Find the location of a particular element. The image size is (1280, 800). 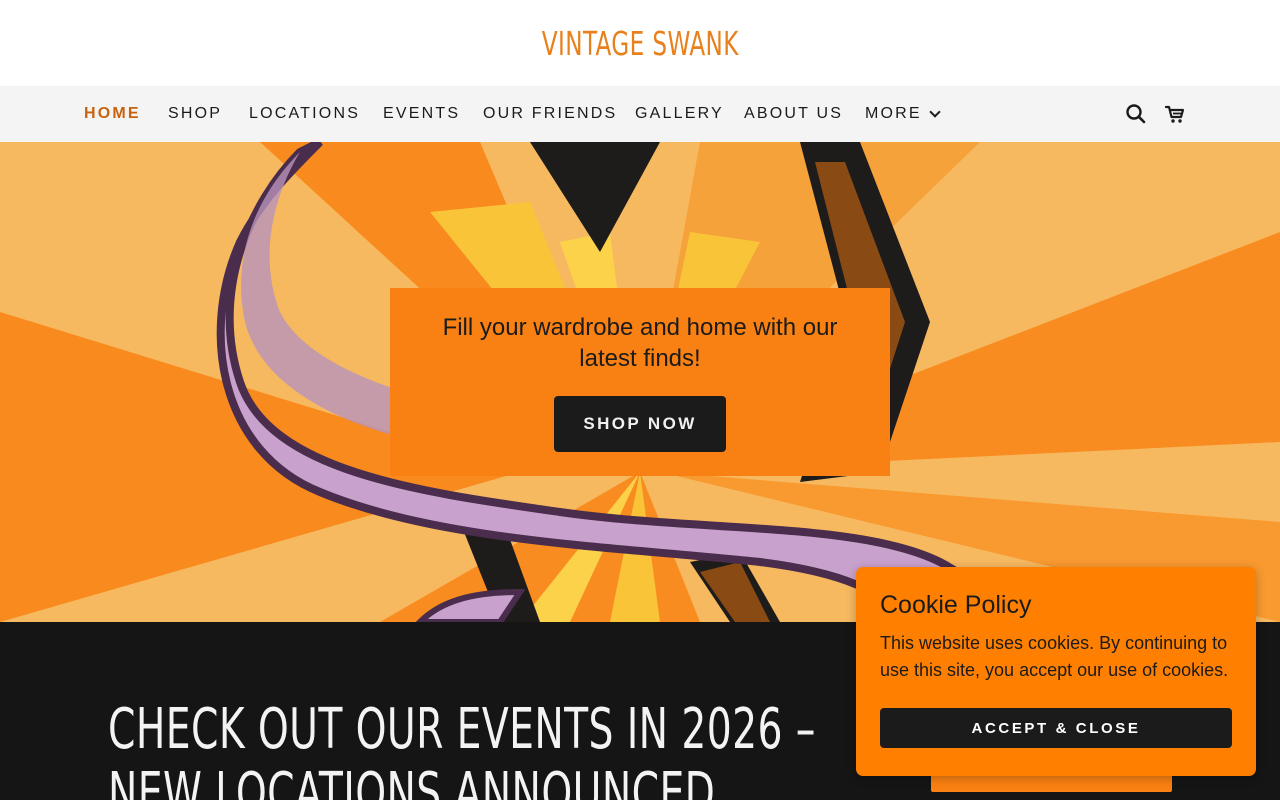

nav-item-more: MORE is located at coordinates (903, 114).